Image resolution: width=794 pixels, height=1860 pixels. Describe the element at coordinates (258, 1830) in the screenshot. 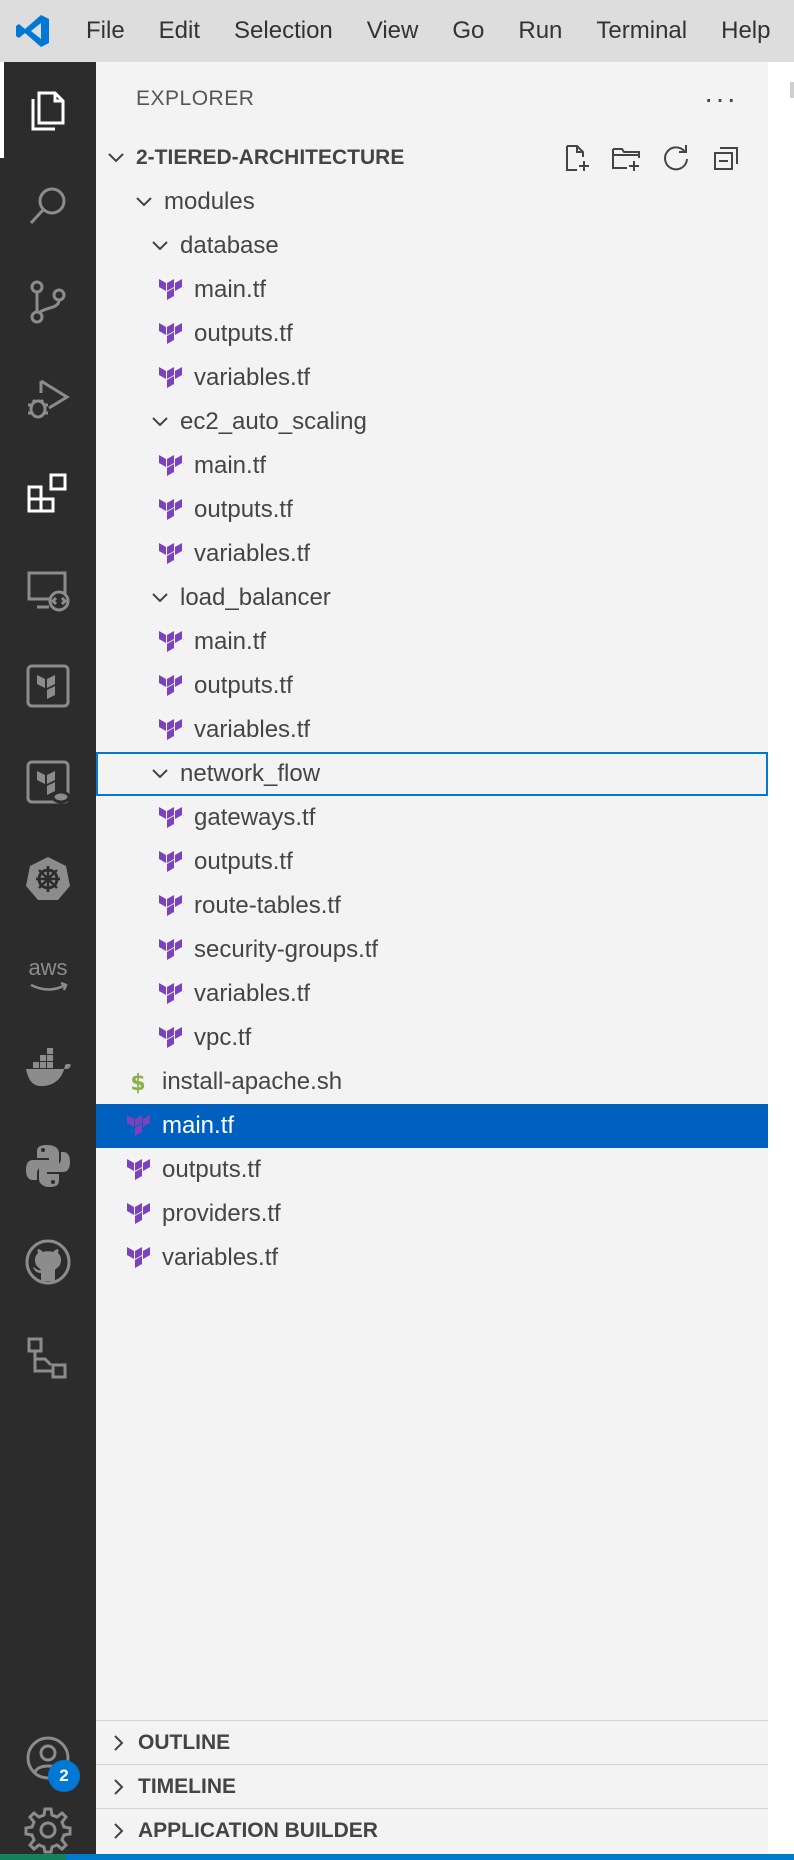

I see `application-builder-label: APPLICATION BUILDER` at that location.